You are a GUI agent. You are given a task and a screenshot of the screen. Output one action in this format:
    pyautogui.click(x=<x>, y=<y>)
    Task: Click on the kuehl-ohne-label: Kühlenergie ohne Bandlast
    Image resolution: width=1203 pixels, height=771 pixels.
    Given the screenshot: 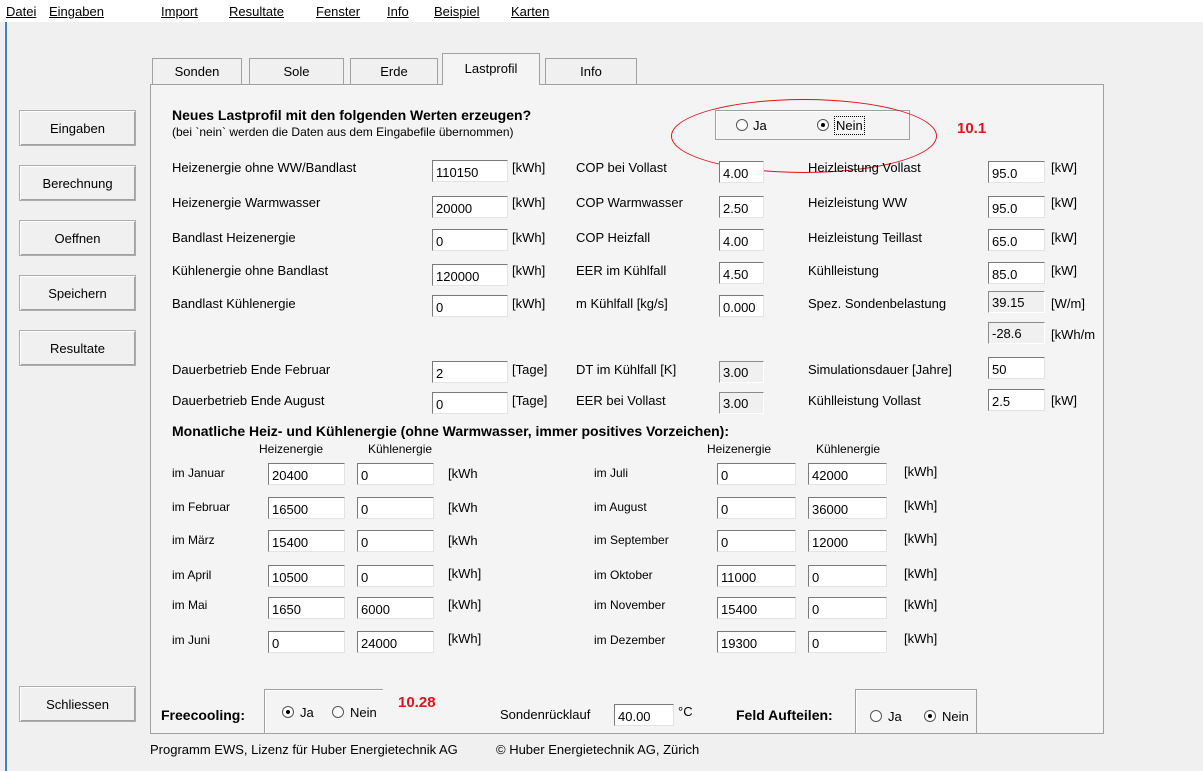 What is the action you would take?
    pyautogui.click(x=250, y=270)
    